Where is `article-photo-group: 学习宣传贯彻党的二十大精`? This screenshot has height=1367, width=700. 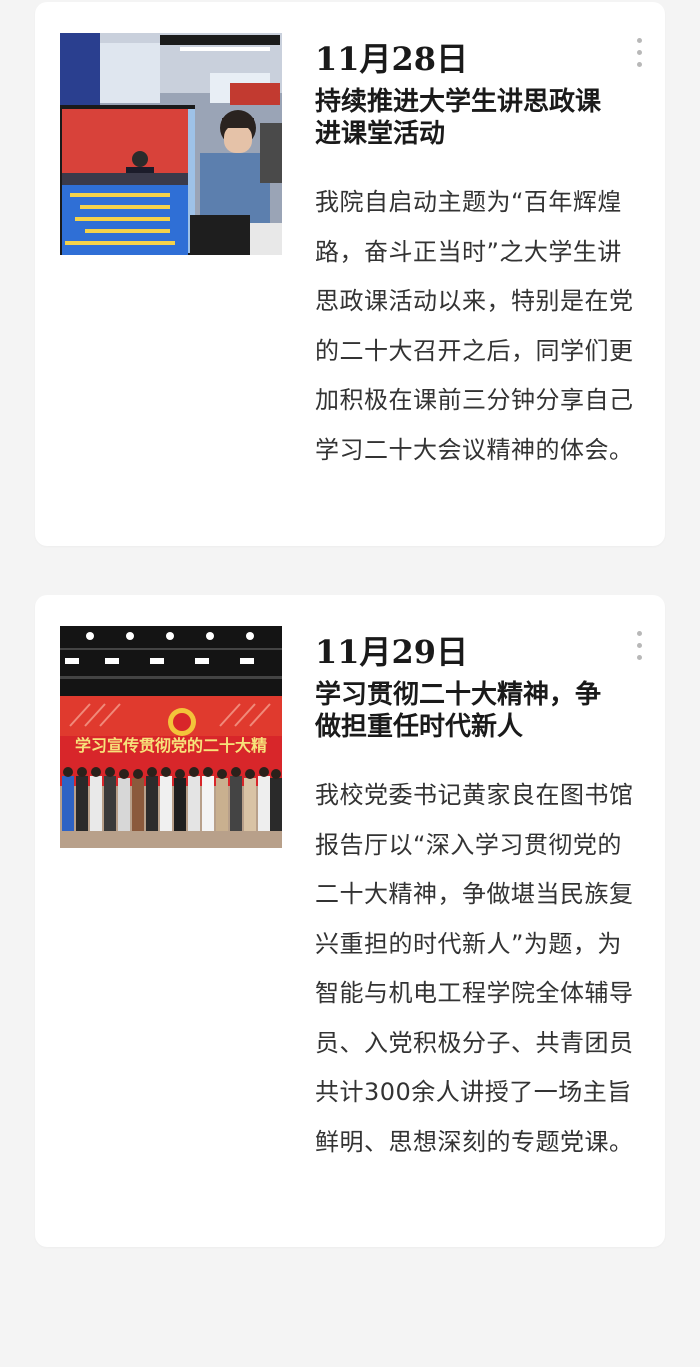
article-photo-group: 学习宣传贯彻党的二十大精 is located at coordinates (171, 737).